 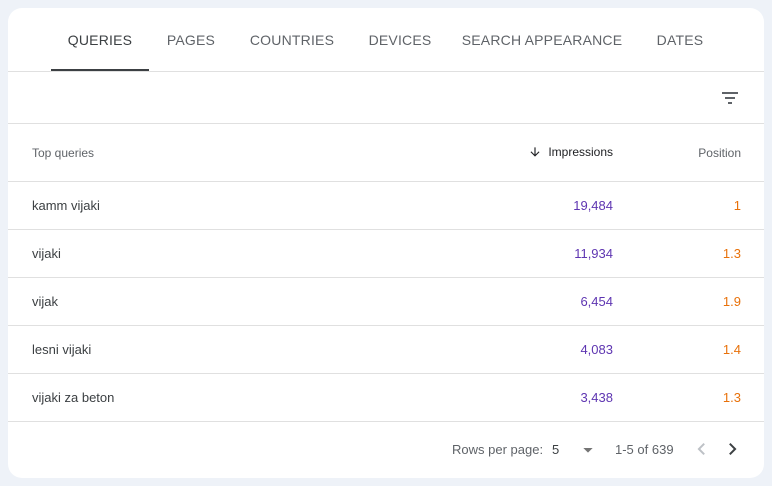 I want to click on rows-per-page-value: 5, so click(x=556, y=449).